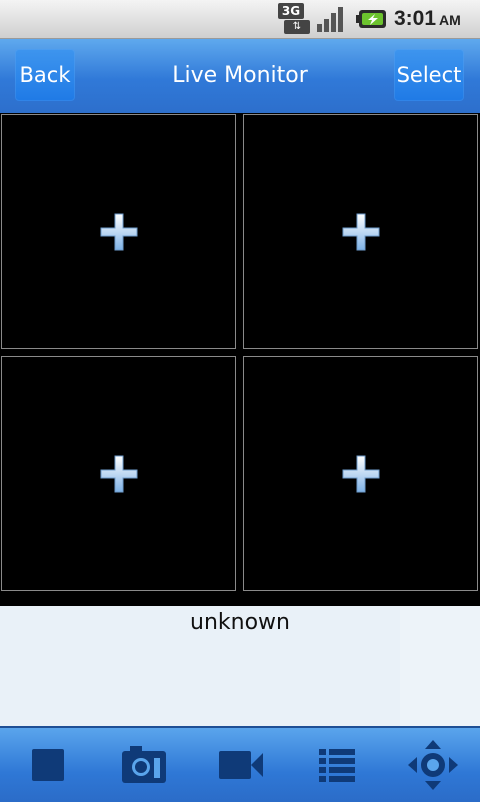  What do you see at coordinates (291, 11) in the screenshot?
I see `network-label: 3G` at bounding box center [291, 11].